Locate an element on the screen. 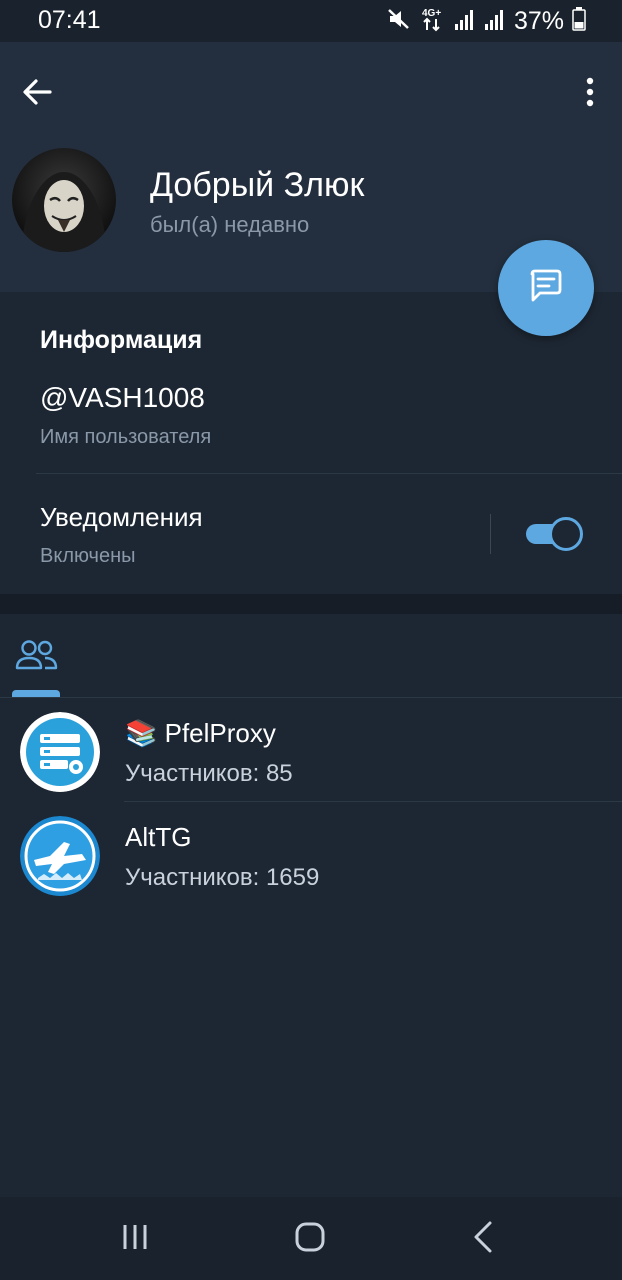 The height and width of the screenshot is (1280, 622). last-seen-status: был(а) недавно is located at coordinates (230, 224).